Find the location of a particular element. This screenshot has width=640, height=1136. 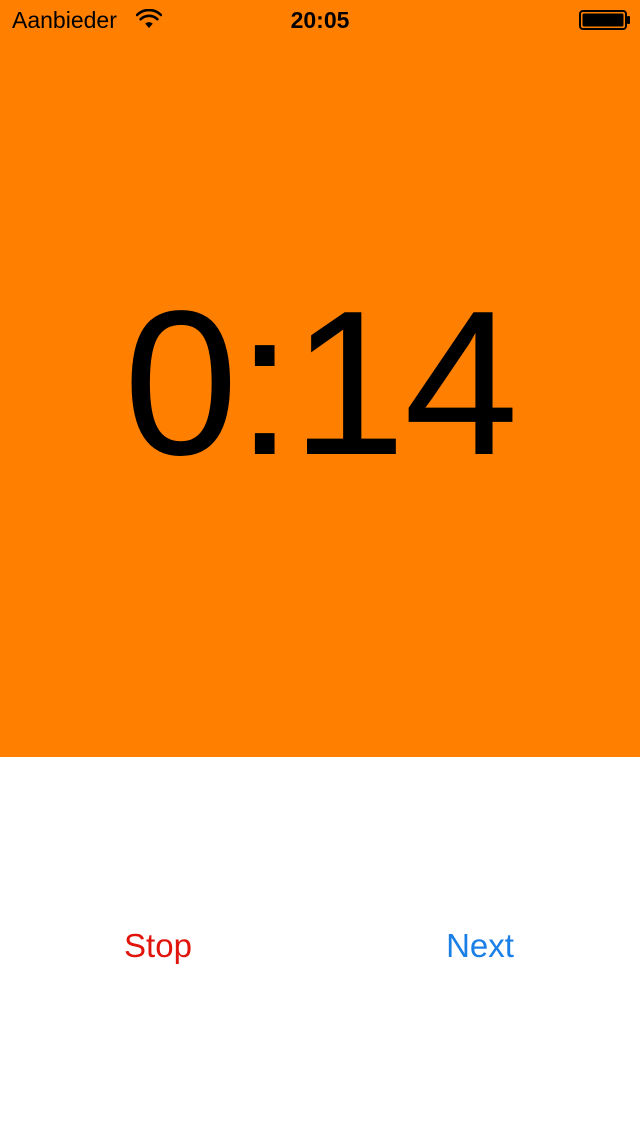

status-time: 20:05 is located at coordinates (320, 20).